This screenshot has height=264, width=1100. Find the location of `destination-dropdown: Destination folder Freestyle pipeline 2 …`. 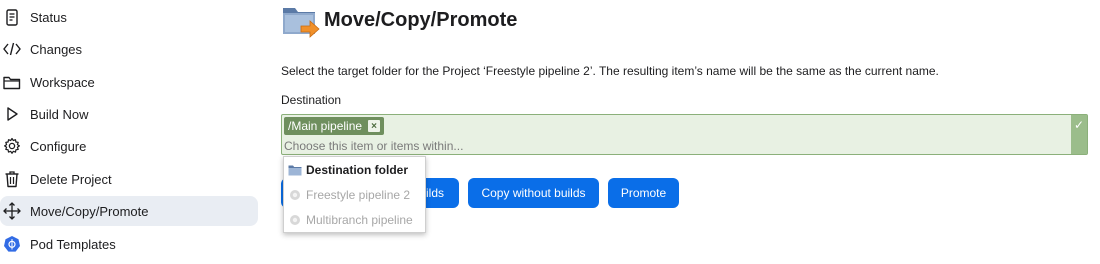

destination-dropdown: Destination folder Freestyle pipeline 2 … is located at coordinates (354, 194).